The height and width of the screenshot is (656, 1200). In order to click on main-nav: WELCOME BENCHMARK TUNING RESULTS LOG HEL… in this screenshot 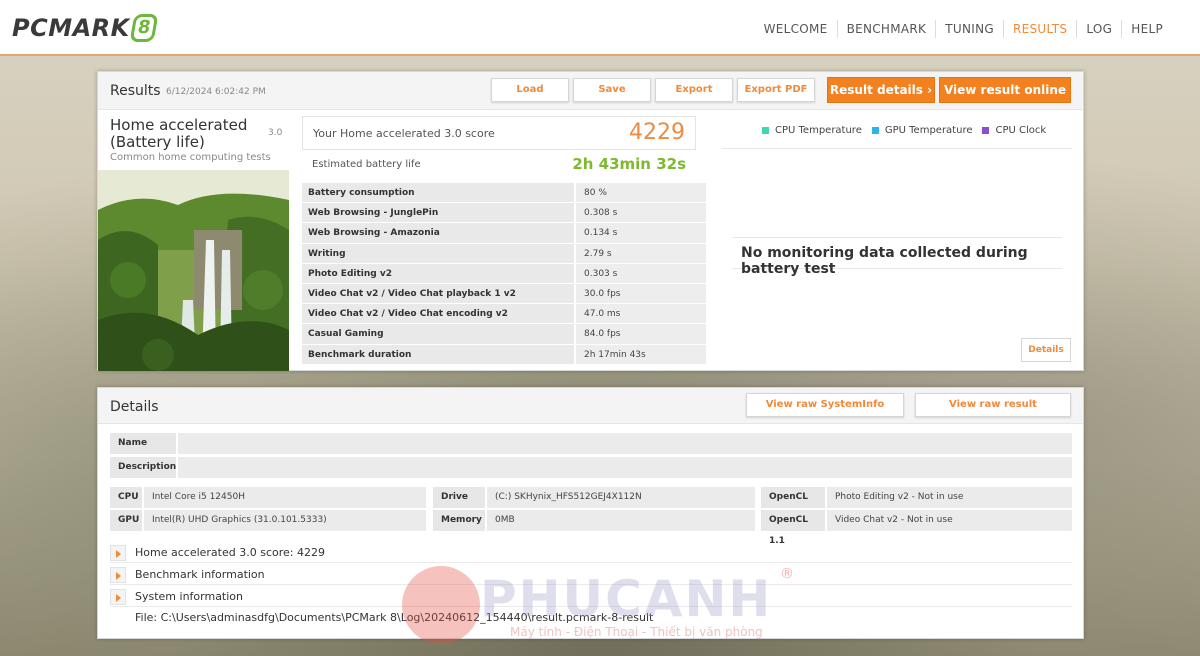, I will do `click(963, 29)`.